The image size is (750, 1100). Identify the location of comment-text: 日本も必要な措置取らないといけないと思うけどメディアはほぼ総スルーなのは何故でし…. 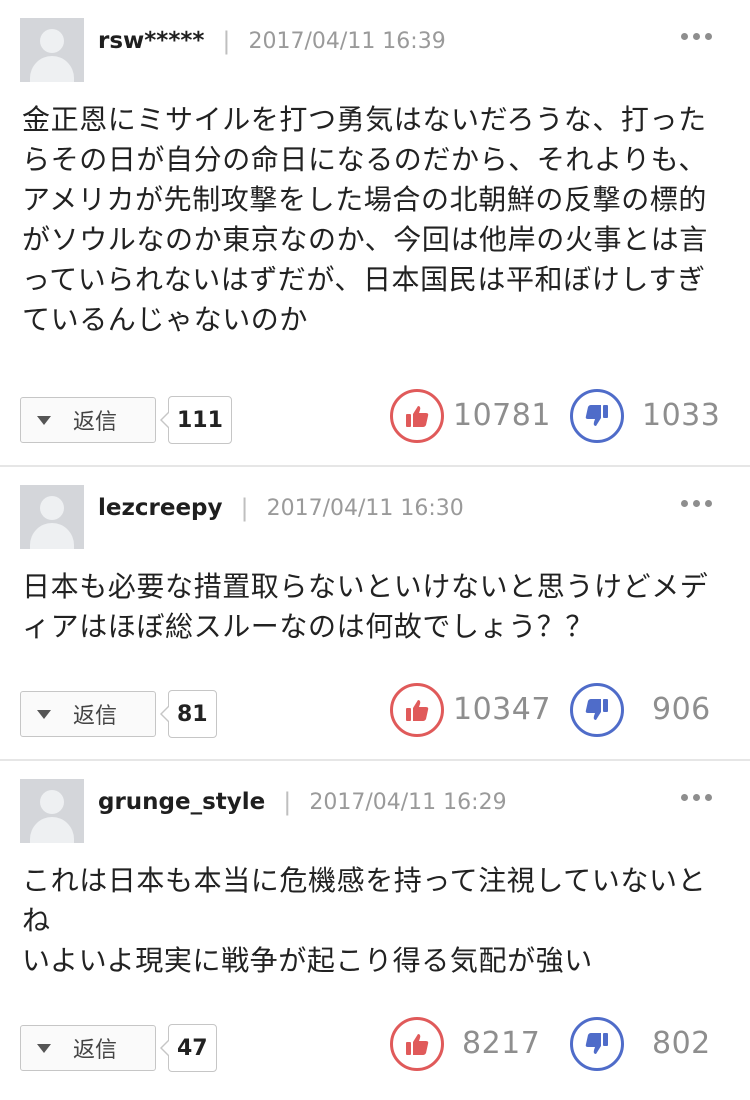
(365, 606).